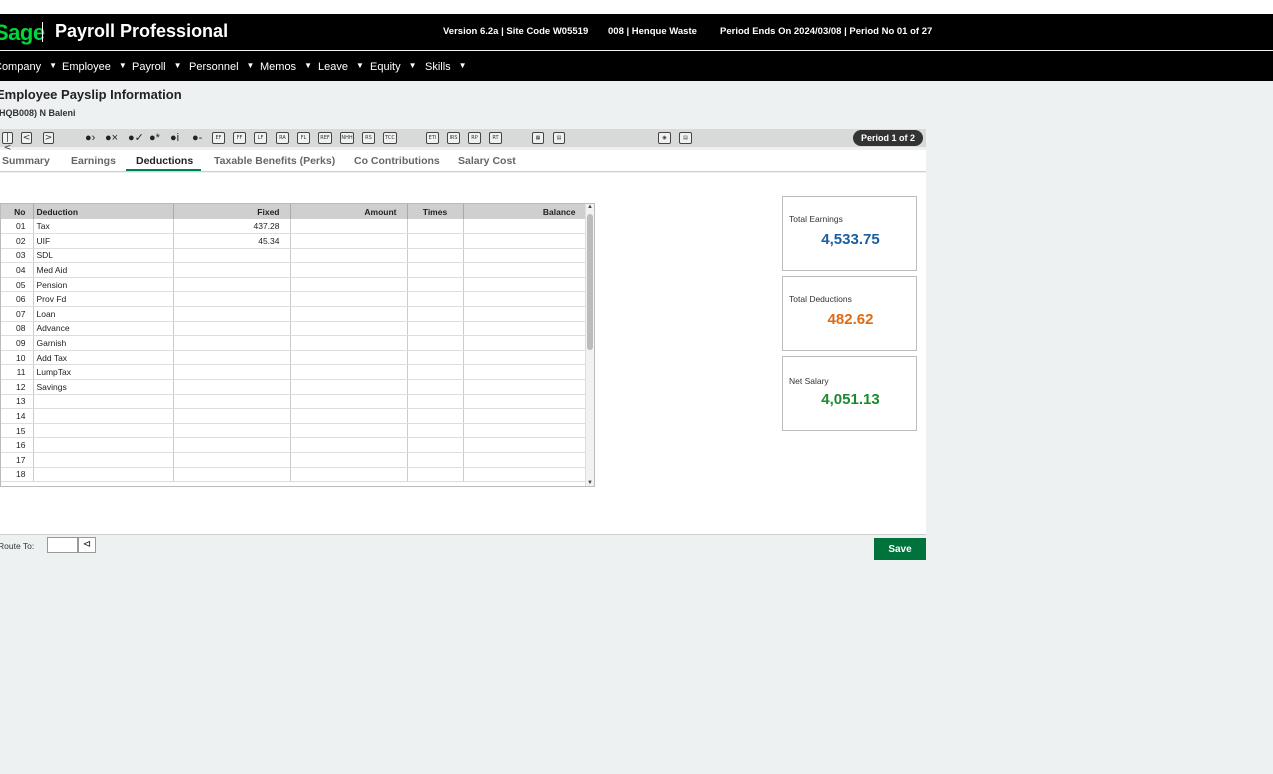  What do you see at coordinates (590, 282) in the screenshot?
I see `scroll-thumb` at bounding box center [590, 282].